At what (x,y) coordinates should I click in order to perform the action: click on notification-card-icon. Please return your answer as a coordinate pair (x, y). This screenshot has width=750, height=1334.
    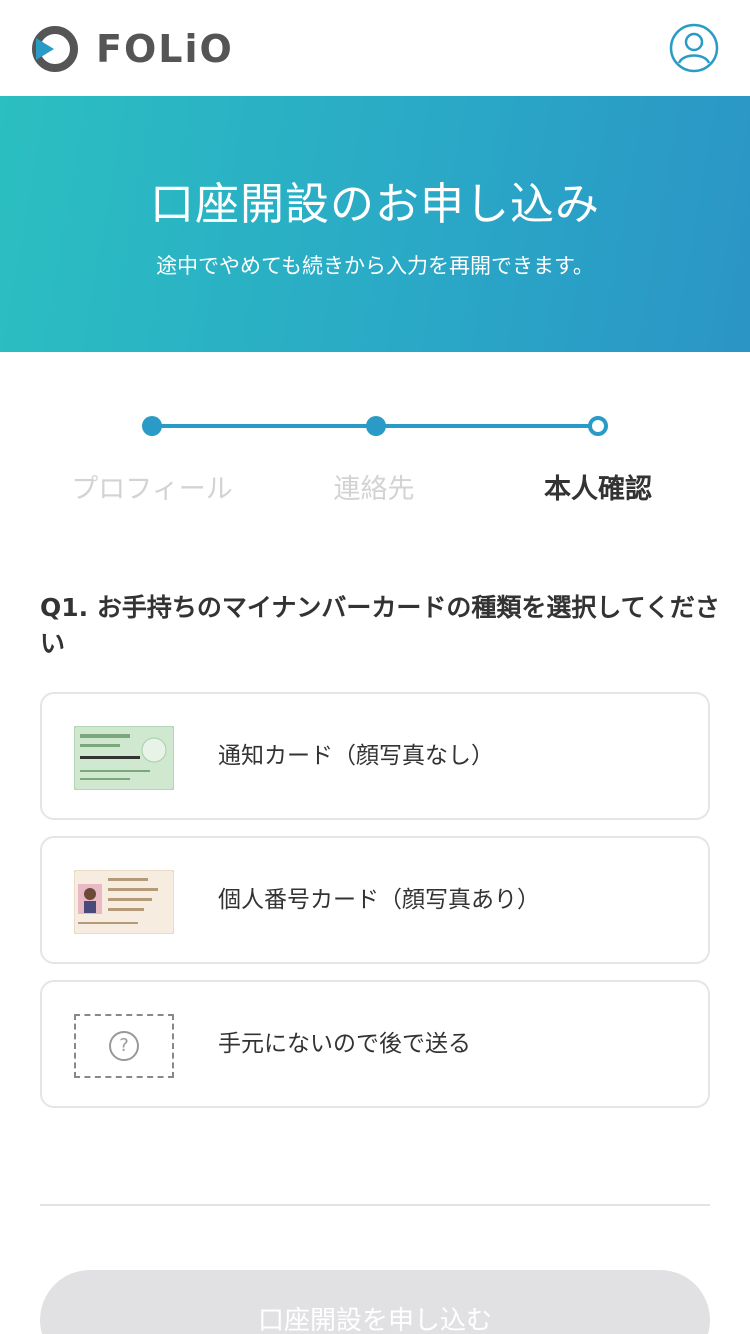
    Looking at the image, I should click on (124, 758).